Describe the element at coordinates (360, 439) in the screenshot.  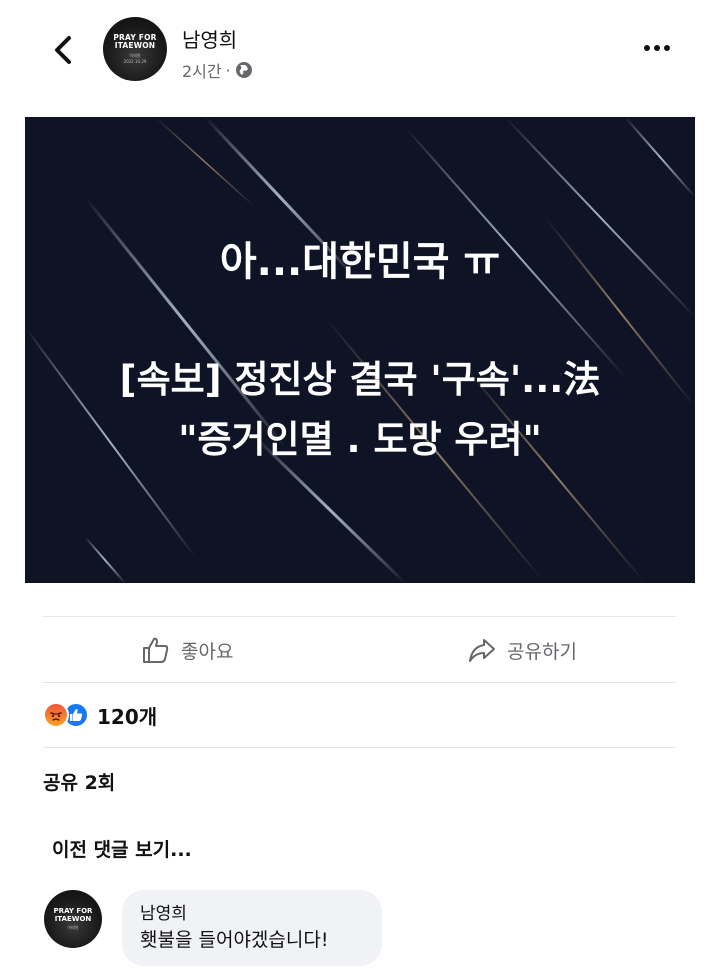
I see `image-text-line3: "증거인멸 . 도망 우려"` at that location.